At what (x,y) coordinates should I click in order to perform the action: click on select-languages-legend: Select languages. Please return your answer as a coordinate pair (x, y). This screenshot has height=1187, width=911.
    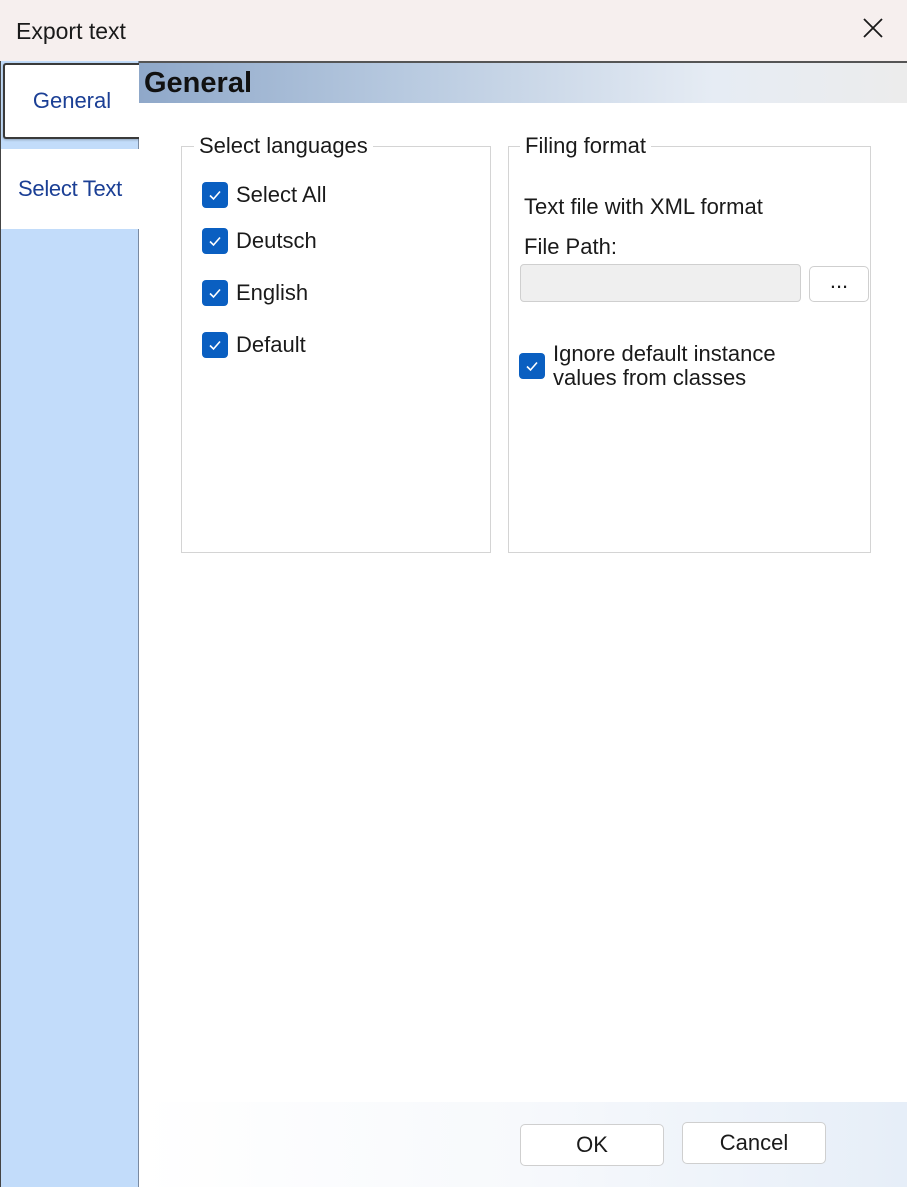
    Looking at the image, I should click on (283, 146).